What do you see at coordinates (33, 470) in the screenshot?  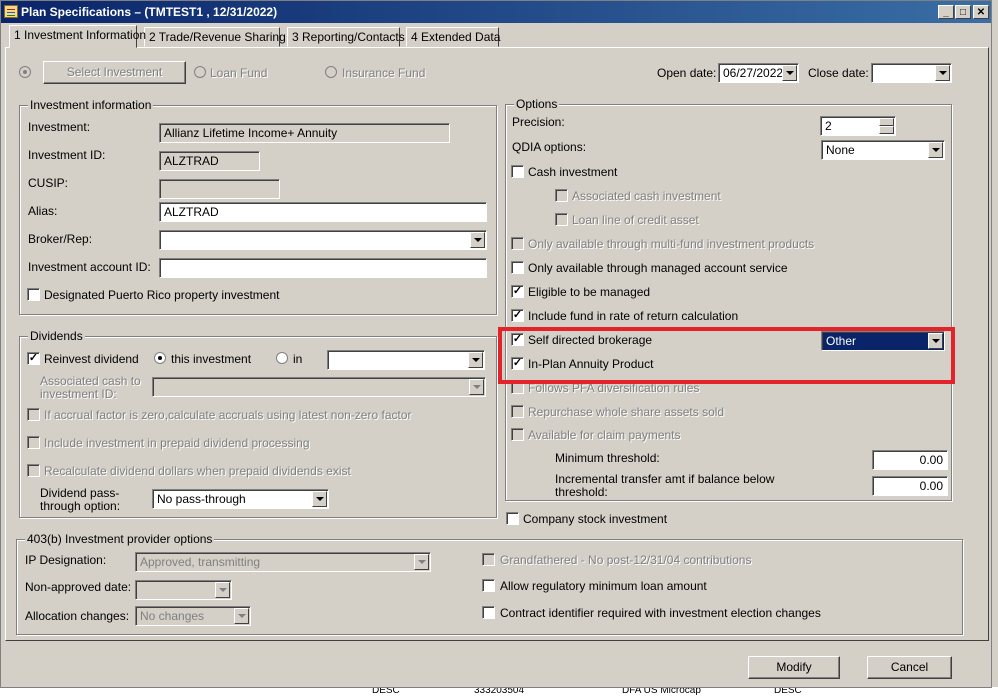 I see `recalc-checkbox` at bounding box center [33, 470].